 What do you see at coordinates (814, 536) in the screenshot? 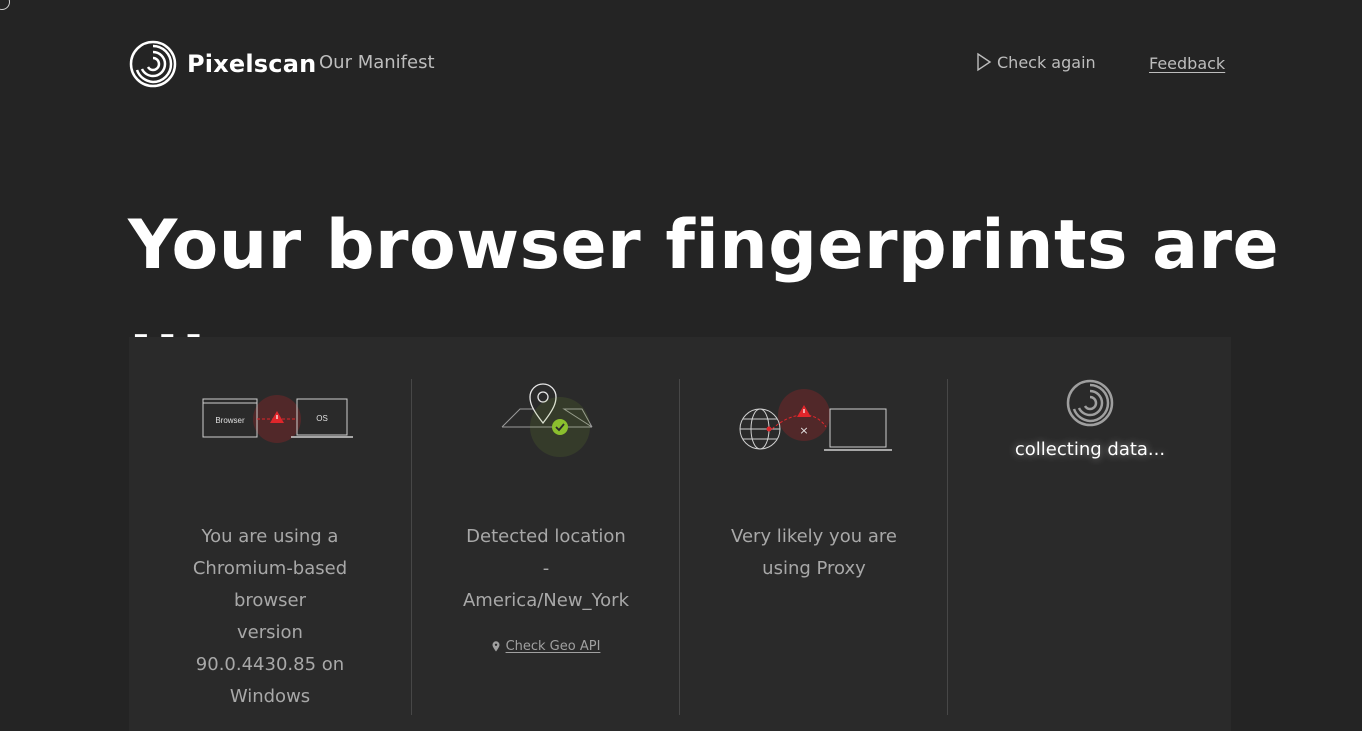
I see `proxy-line: Very likely you are` at bounding box center [814, 536].